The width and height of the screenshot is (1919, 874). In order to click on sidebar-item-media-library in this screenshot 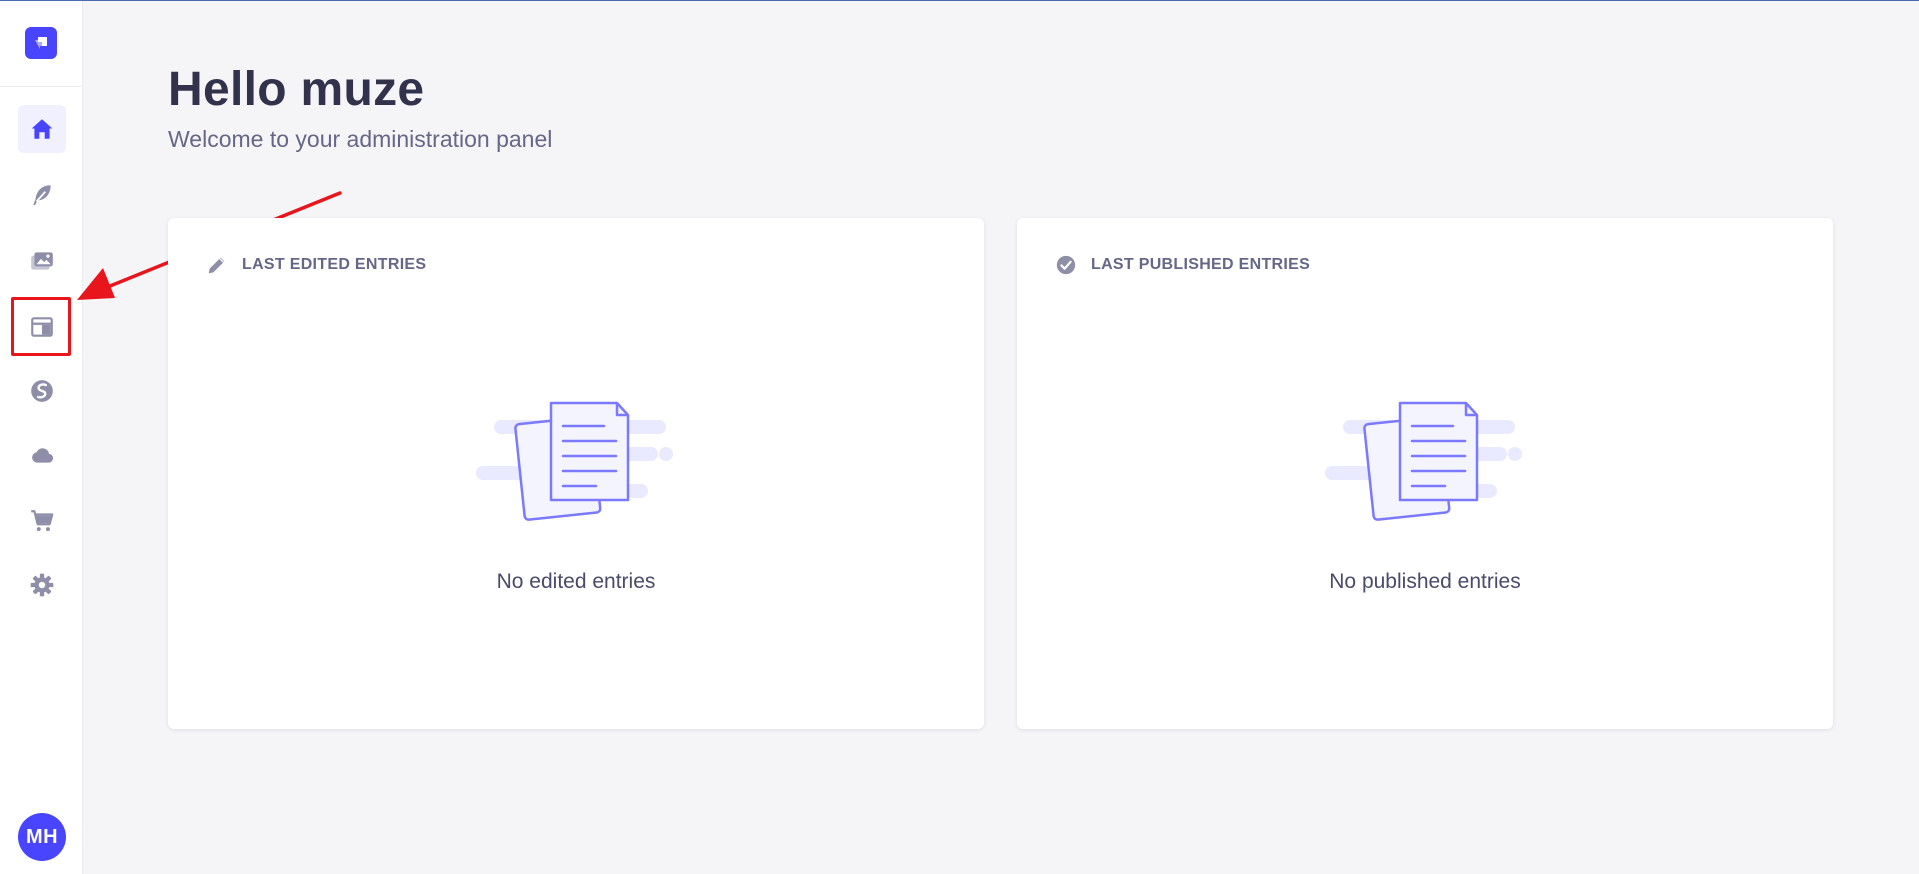, I will do `click(42, 261)`.